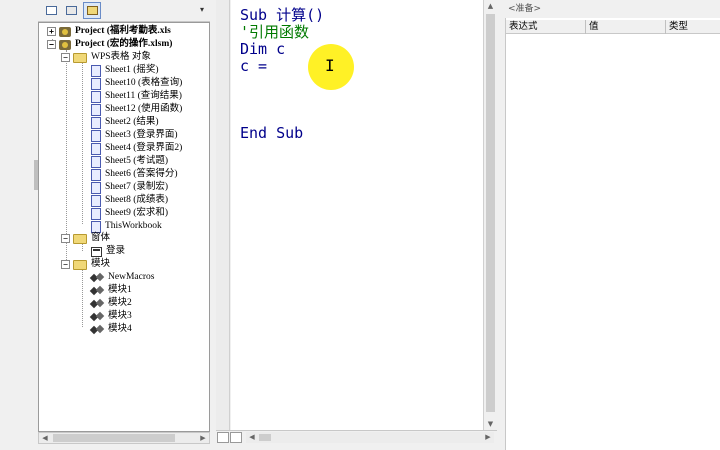  What do you see at coordinates (92, 10) in the screenshot?
I see `toggle-folders-icon` at bounding box center [92, 10].